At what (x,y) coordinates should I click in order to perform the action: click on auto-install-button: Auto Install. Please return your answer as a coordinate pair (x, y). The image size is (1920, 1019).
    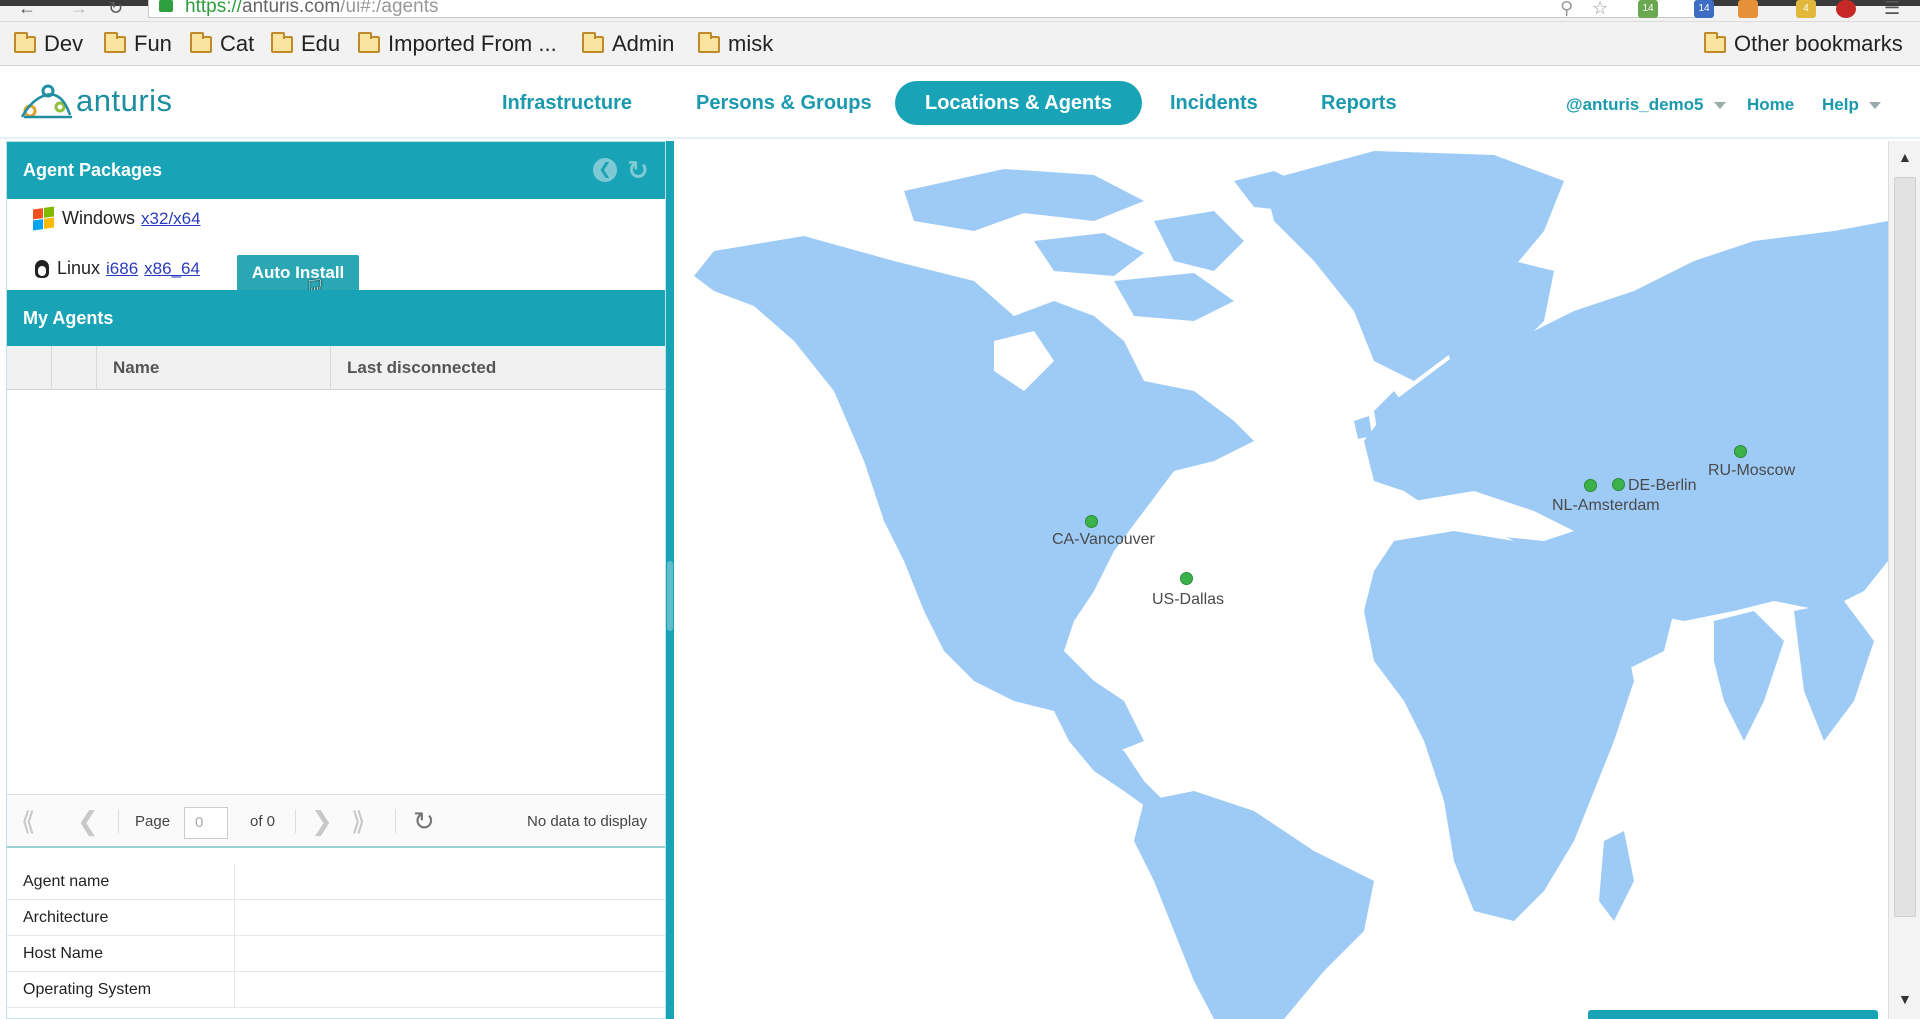
    Looking at the image, I should click on (298, 273).